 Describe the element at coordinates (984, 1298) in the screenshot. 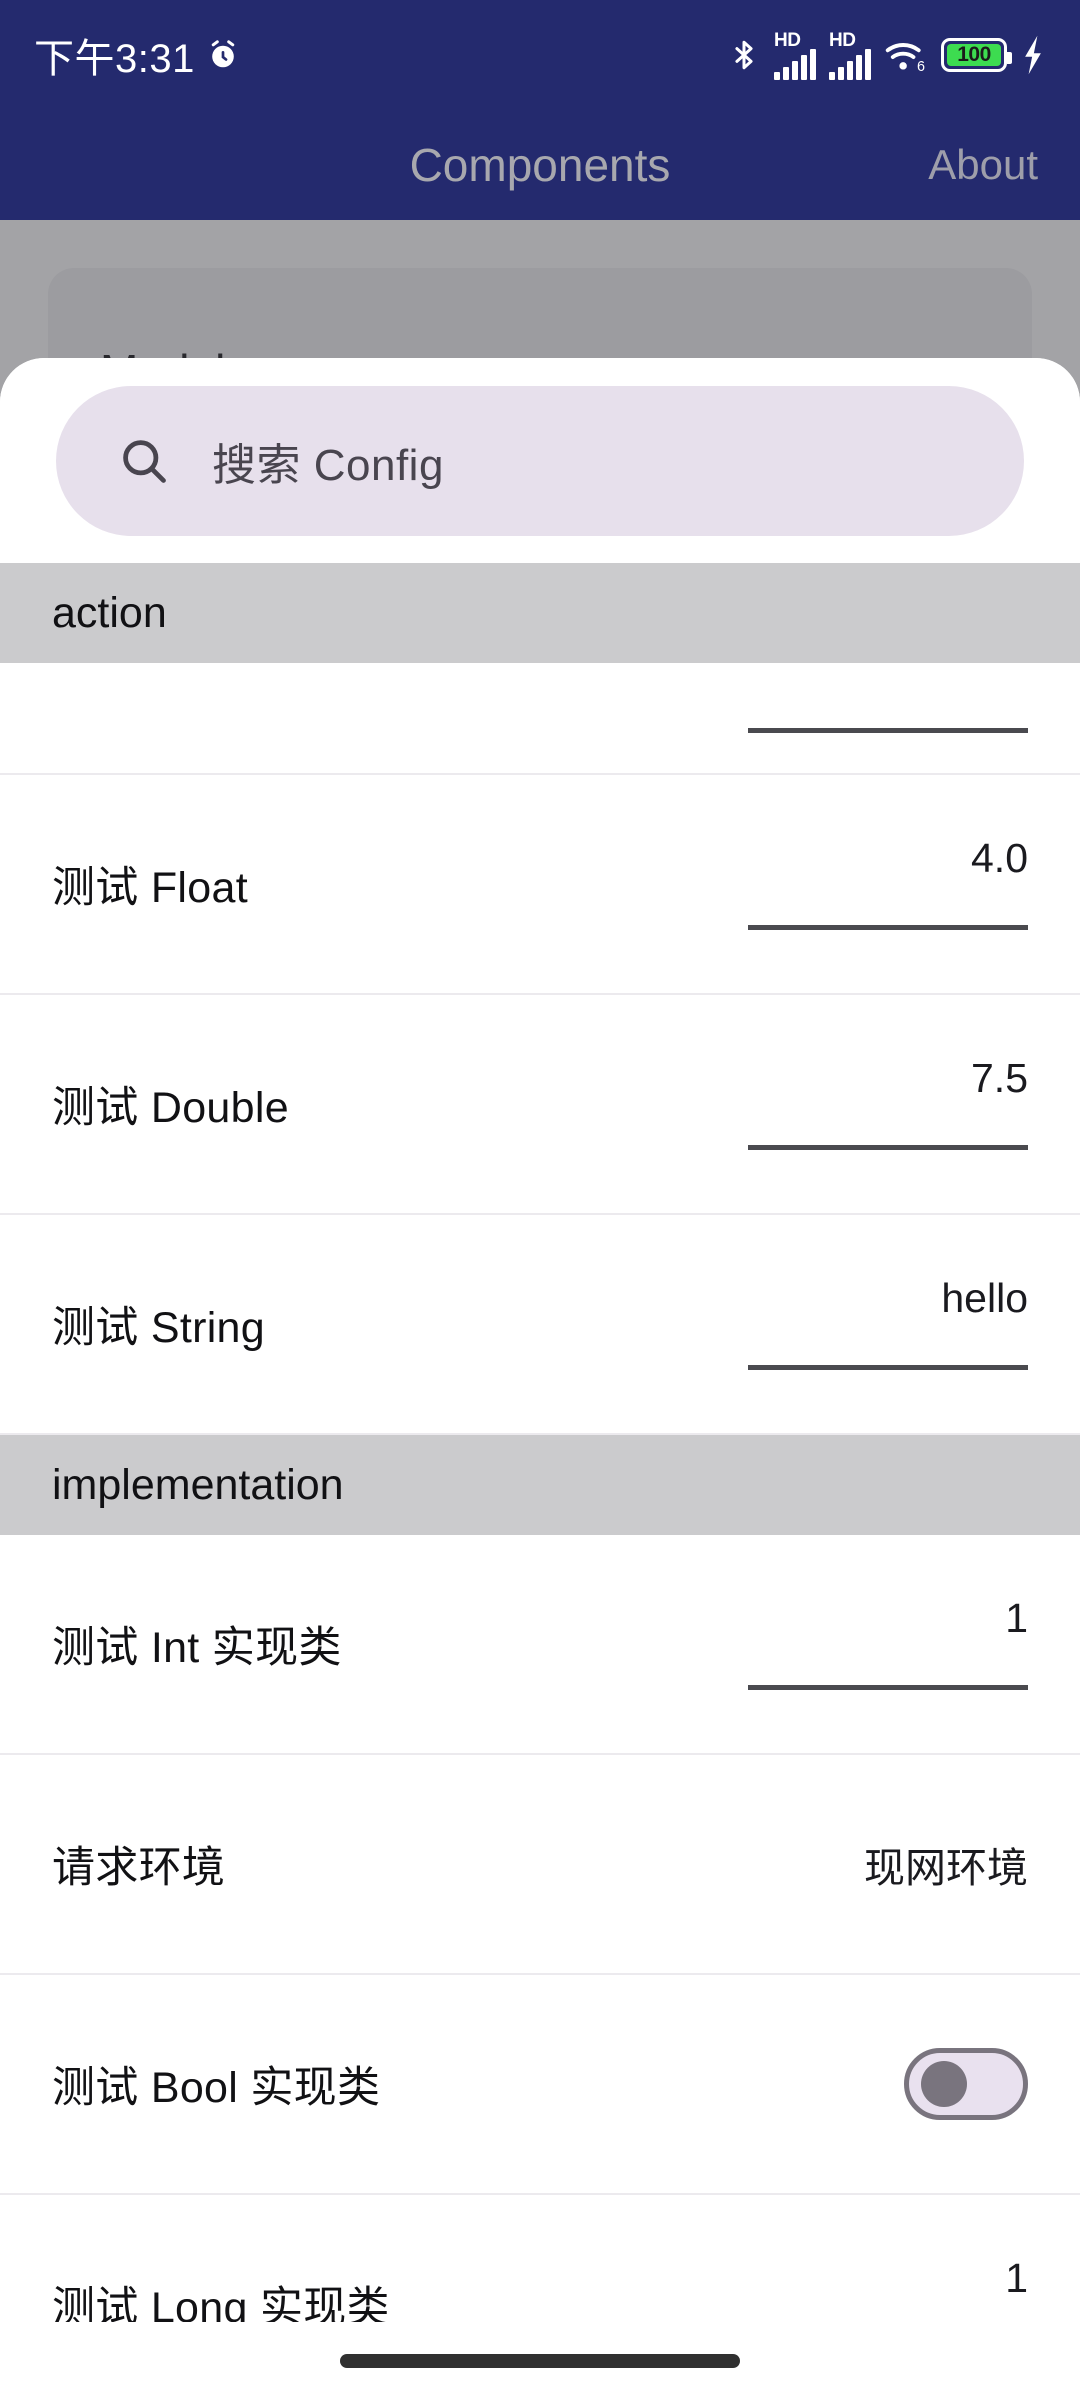

I see `row-value: hello` at that location.